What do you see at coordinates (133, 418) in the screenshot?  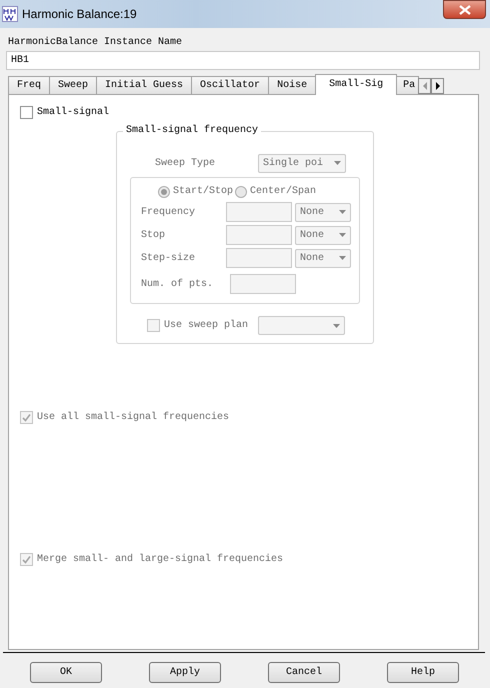 I see `checkbox-label: Use all small-signal frequencies` at bounding box center [133, 418].